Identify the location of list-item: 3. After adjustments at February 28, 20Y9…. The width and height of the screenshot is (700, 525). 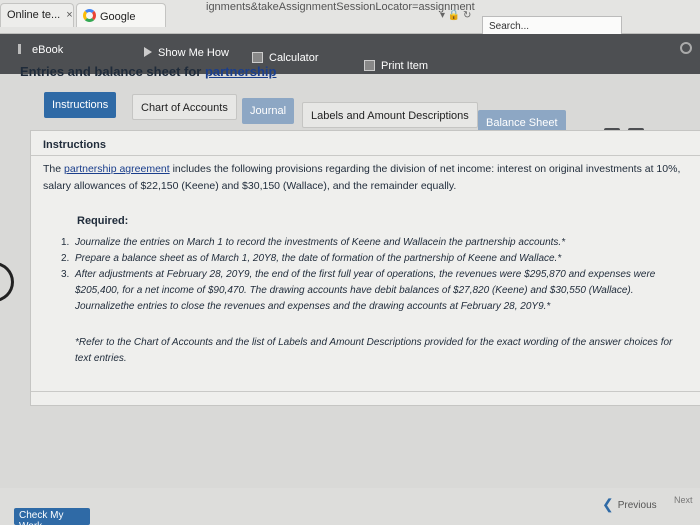
(376, 291).